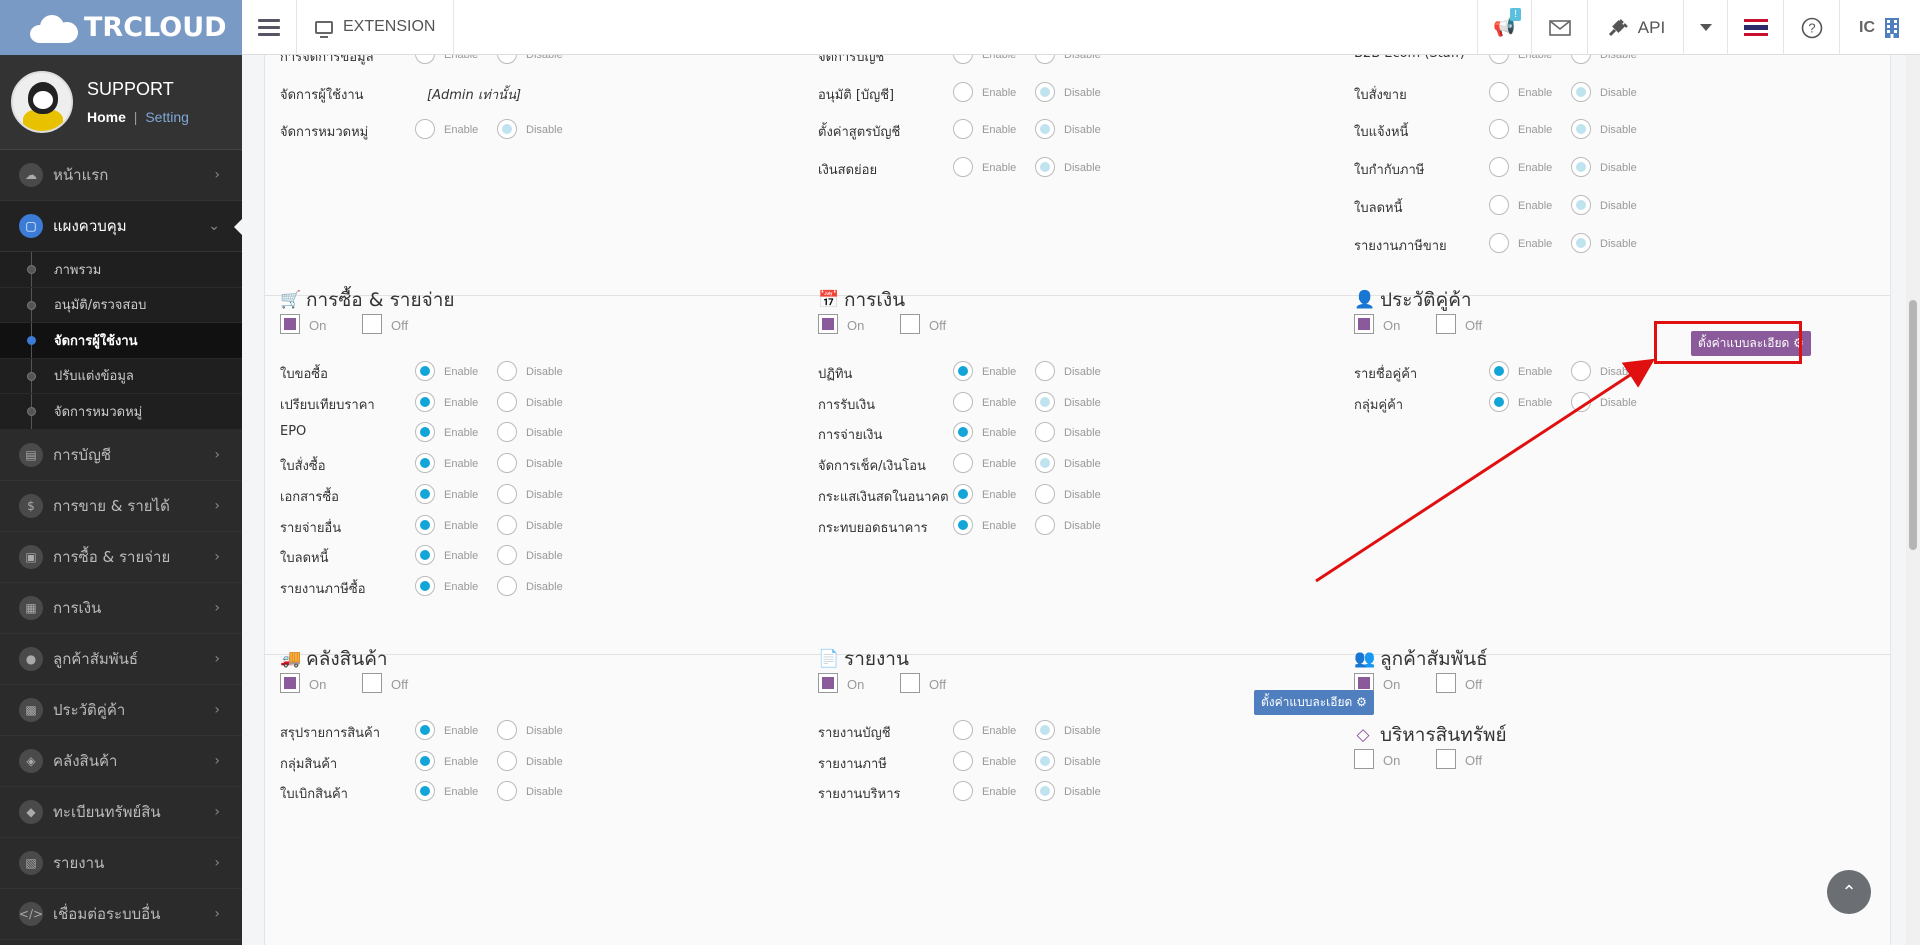 The width and height of the screenshot is (1920, 945). What do you see at coordinates (106, 117) in the screenshot?
I see `home-link: Home` at bounding box center [106, 117].